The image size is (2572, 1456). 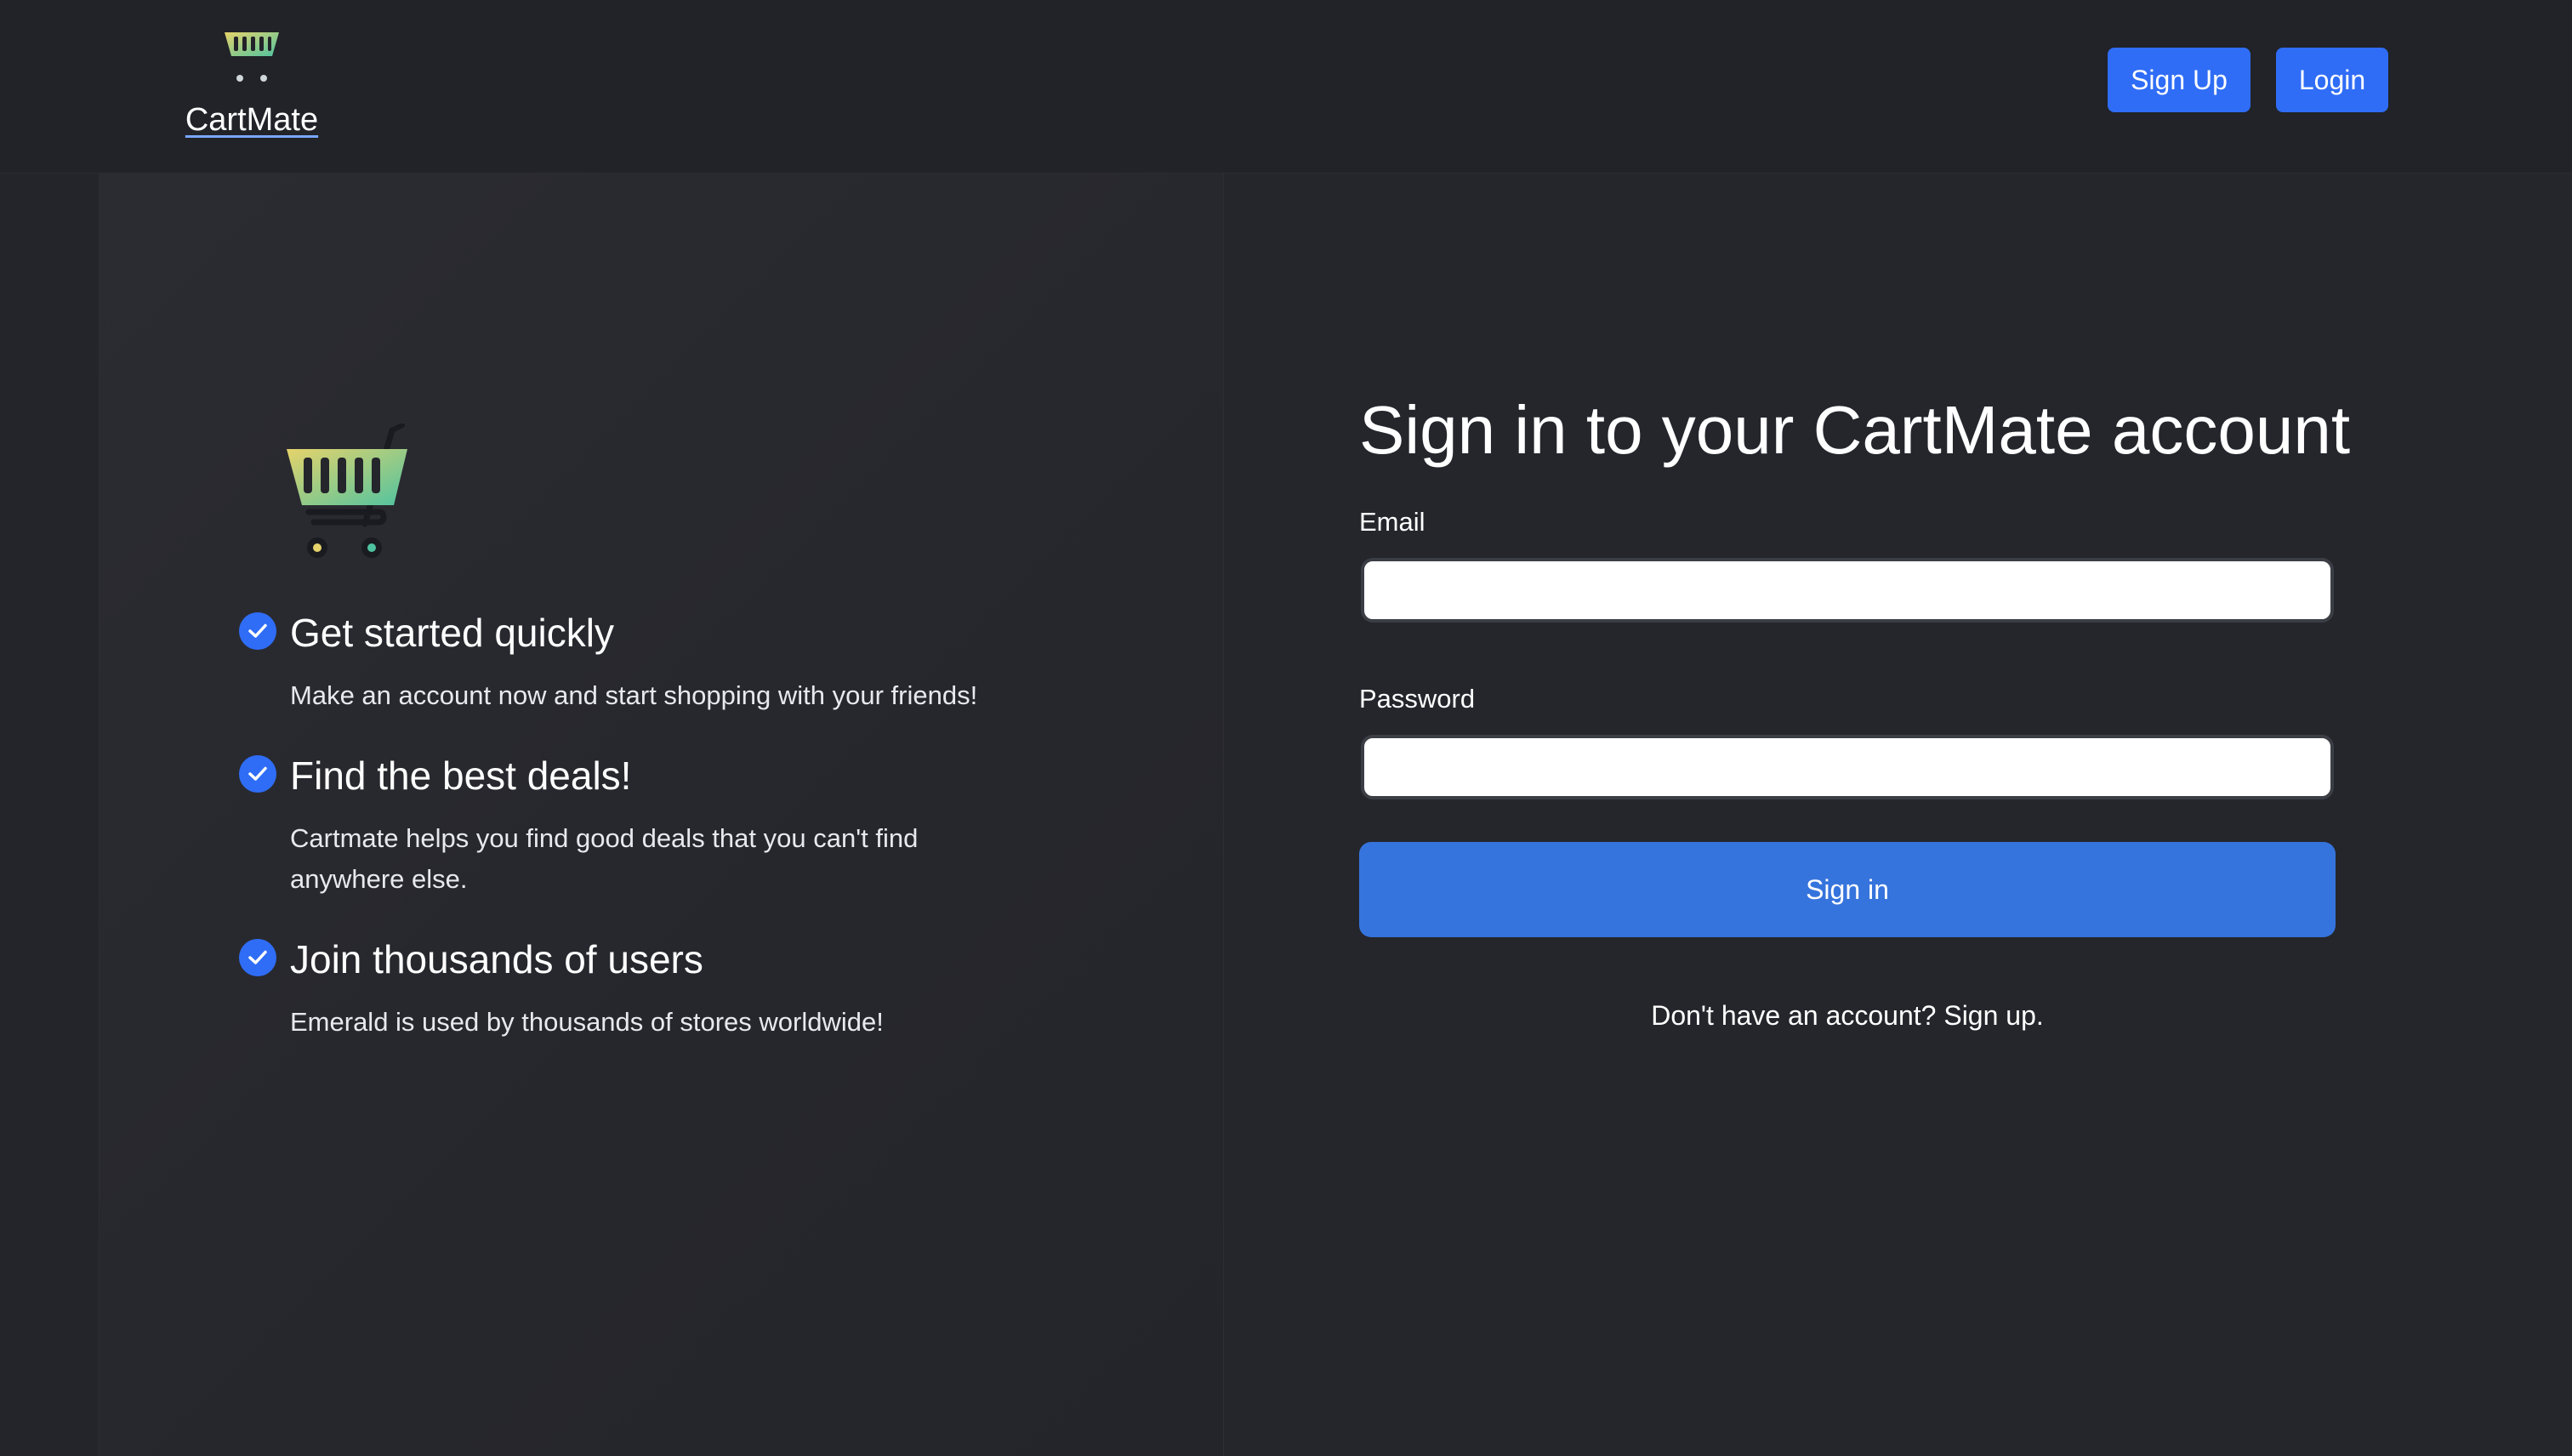 What do you see at coordinates (1286, 86) in the screenshot?
I see `top-navbar: CartMate Sign Up Login` at bounding box center [1286, 86].